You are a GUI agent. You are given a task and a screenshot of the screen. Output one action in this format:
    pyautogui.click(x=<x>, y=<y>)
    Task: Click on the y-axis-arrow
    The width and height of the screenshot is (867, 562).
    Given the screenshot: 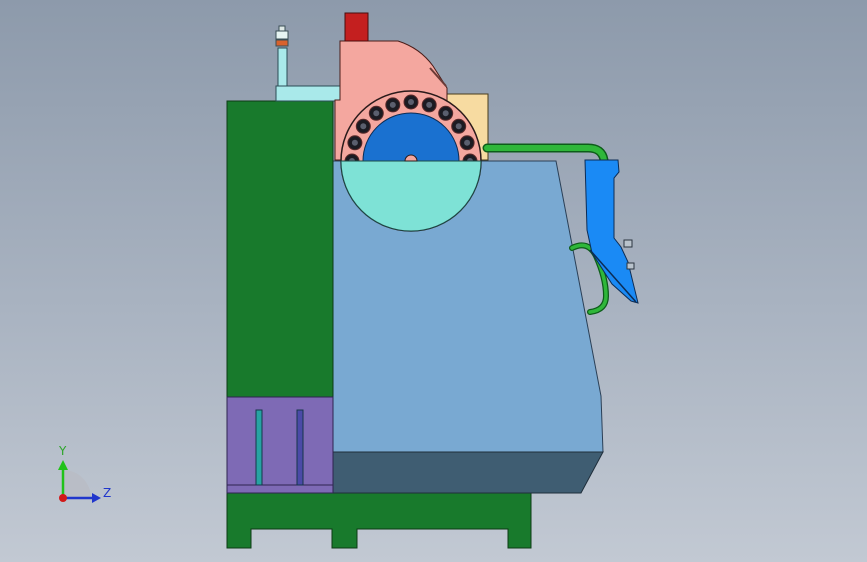 What is the action you would take?
    pyautogui.click(x=63, y=465)
    